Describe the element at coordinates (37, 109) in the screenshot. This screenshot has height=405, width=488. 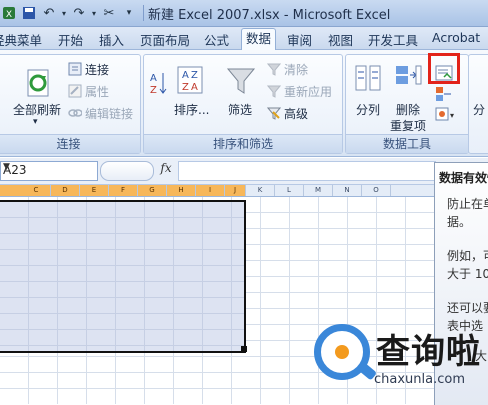
I see `refresh-all-label: 全部刷新` at that location.